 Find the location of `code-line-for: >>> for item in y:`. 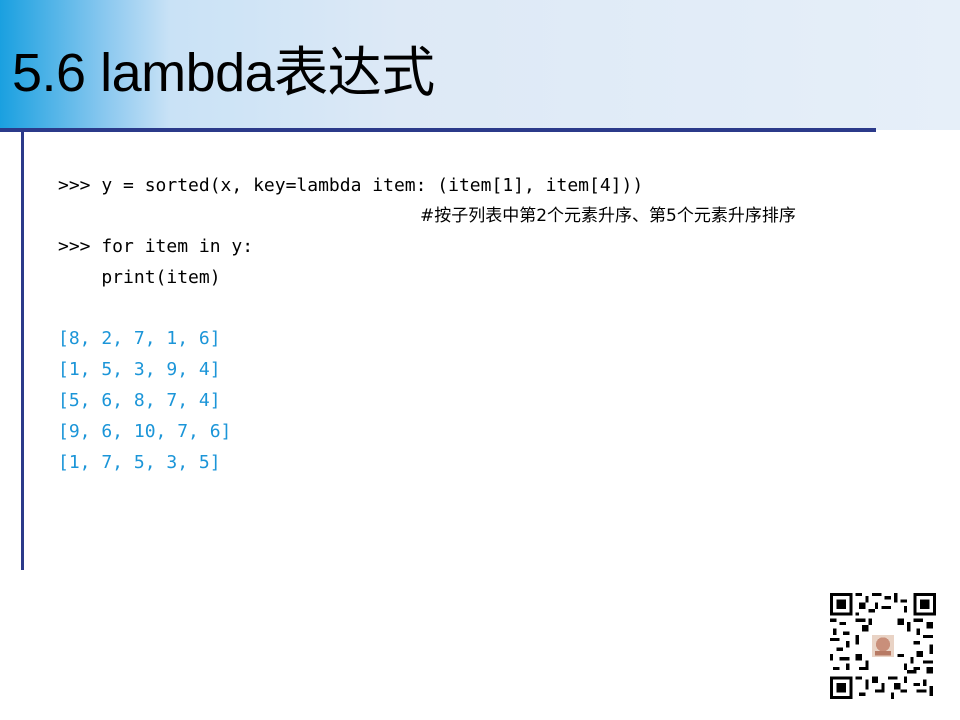

code-line-for: >>> for item in y: is located at coordinates (156, 246).